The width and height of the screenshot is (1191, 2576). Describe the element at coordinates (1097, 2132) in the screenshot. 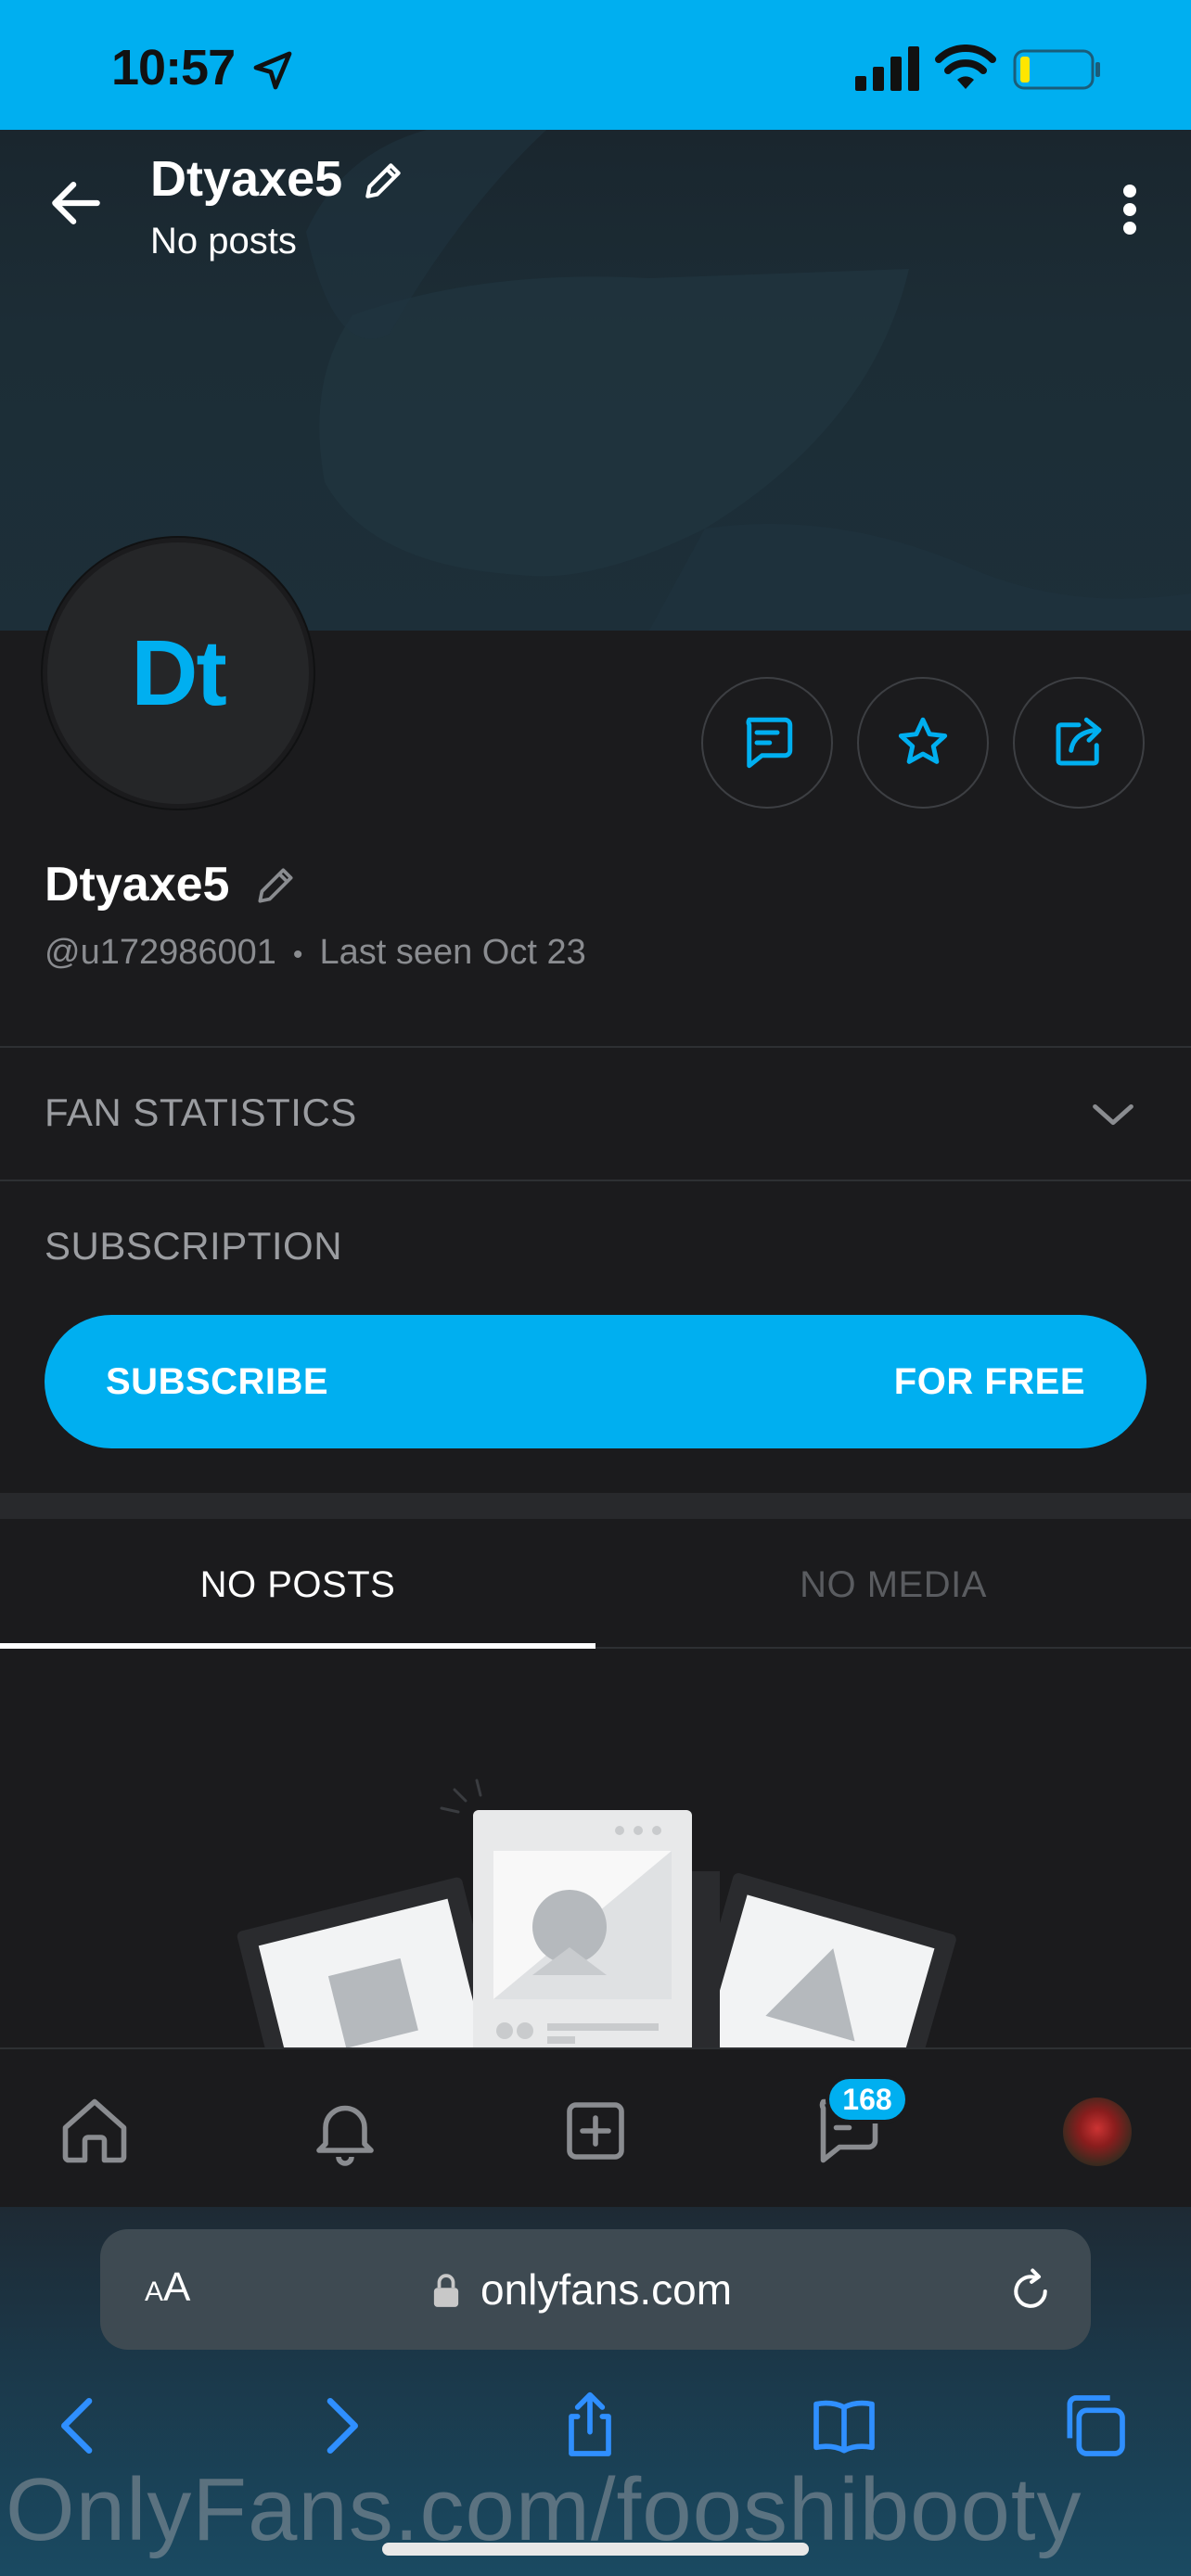

I see `user-avatar` at that location.